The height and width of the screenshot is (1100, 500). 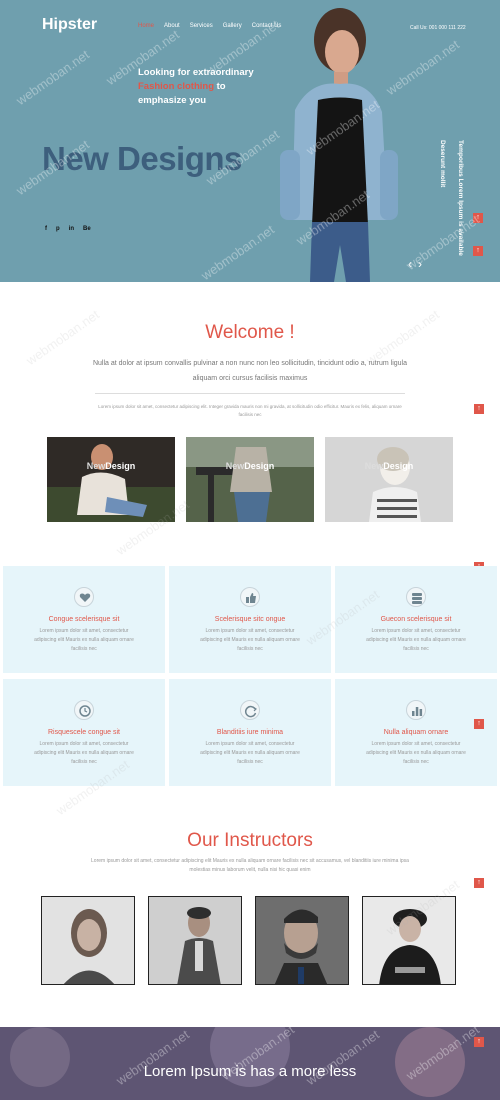 I want to click on tagline-highlight: Fashion clothing, so click(x=176, y=86).